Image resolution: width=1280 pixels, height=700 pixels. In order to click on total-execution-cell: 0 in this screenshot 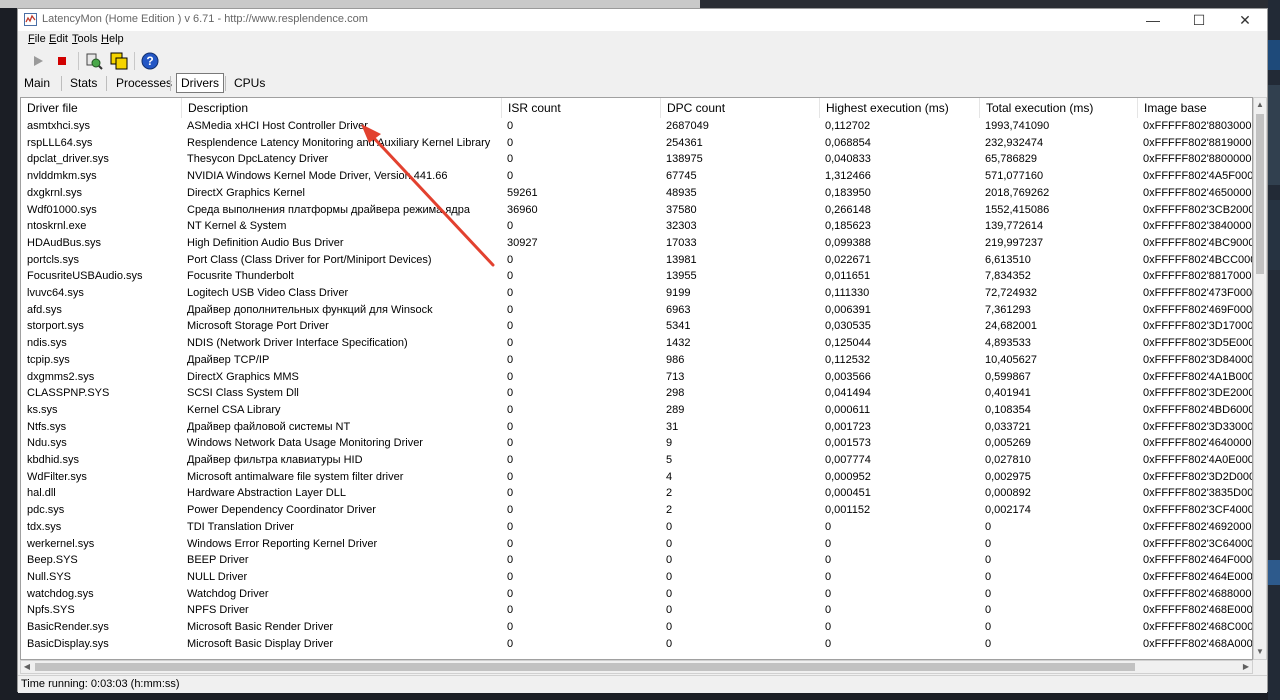, I will do `click(988, 576)`.